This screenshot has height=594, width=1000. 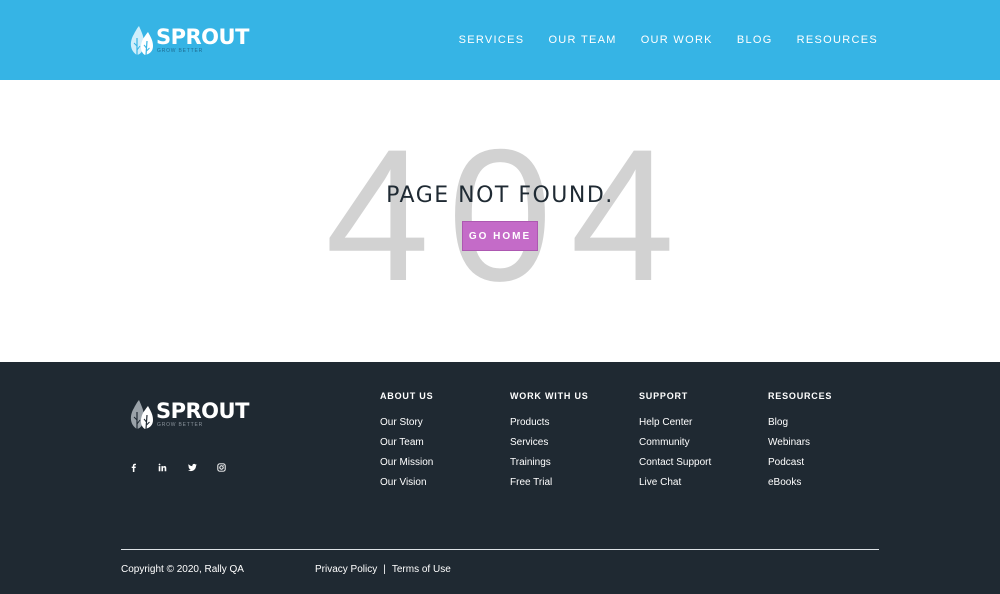 I want to click on footer-divider, so click(x=500, y=549).